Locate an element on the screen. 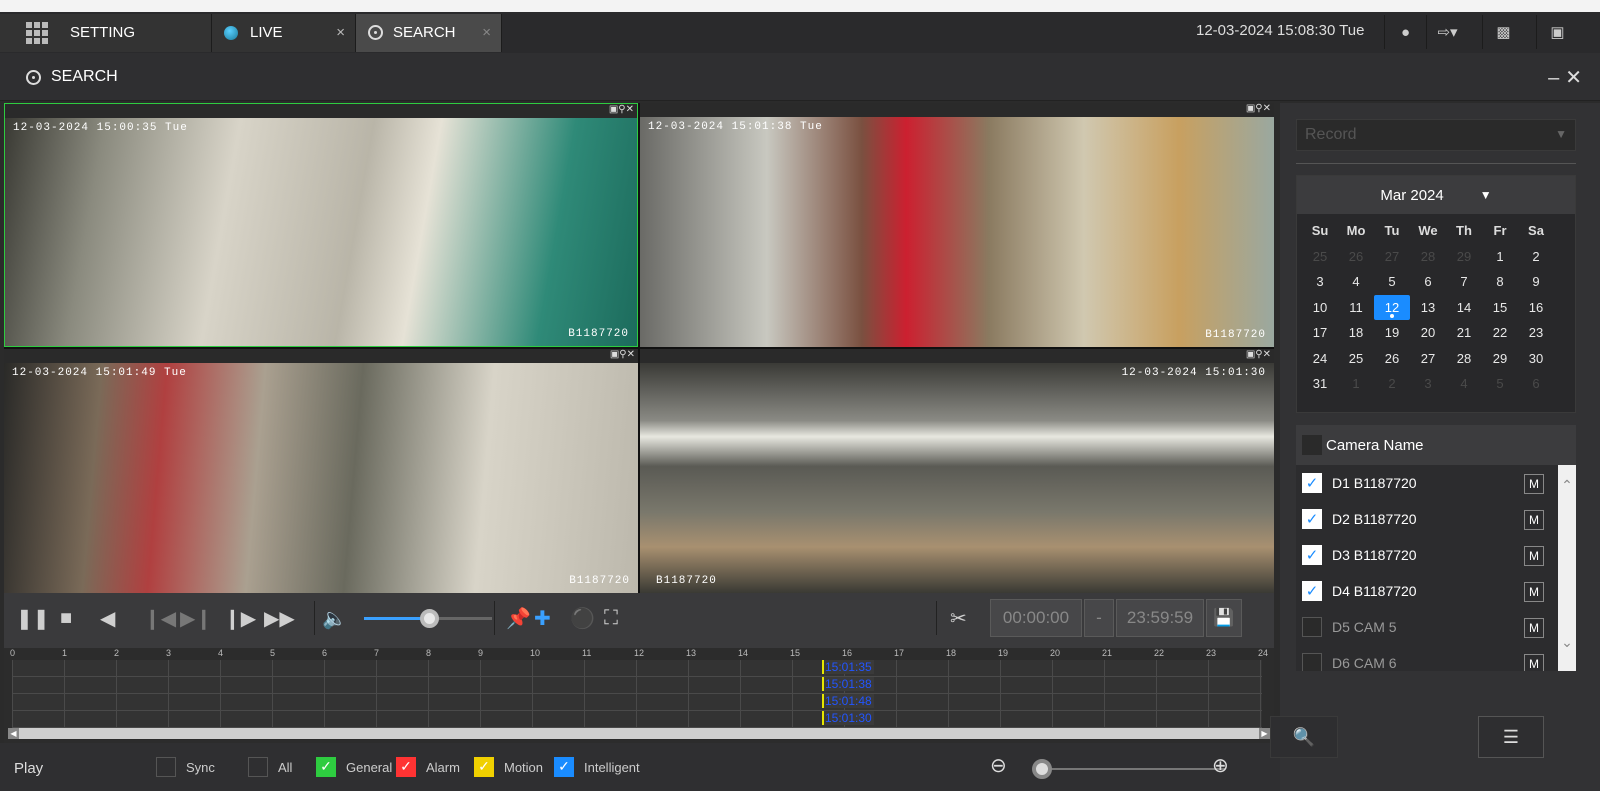 The width and height of the screenshot is (1600, 791). calendar-day: 16 is located at coordinates (1536, 308).